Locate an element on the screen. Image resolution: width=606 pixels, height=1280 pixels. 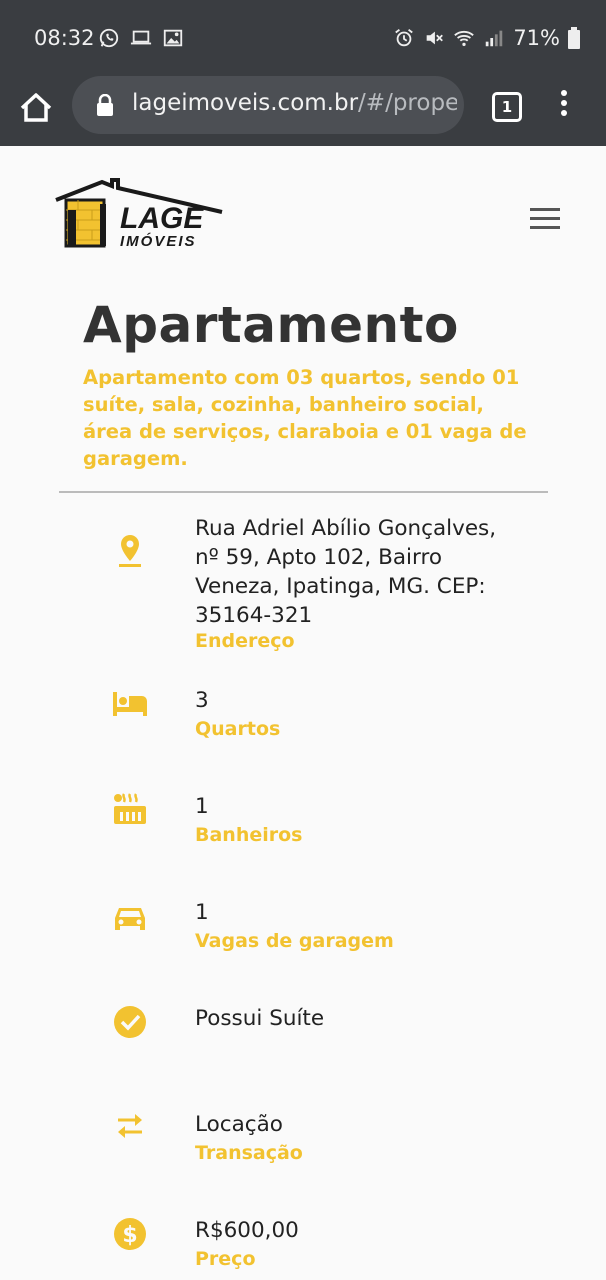
property-title: Apartamento is located at coordinates (271, 325).